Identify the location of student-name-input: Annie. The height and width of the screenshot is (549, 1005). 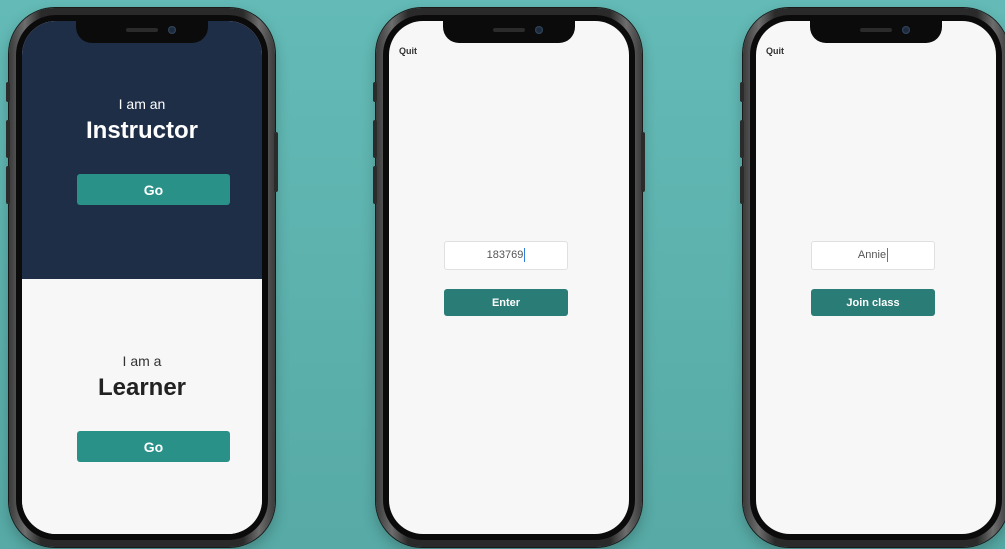
(873, 255).